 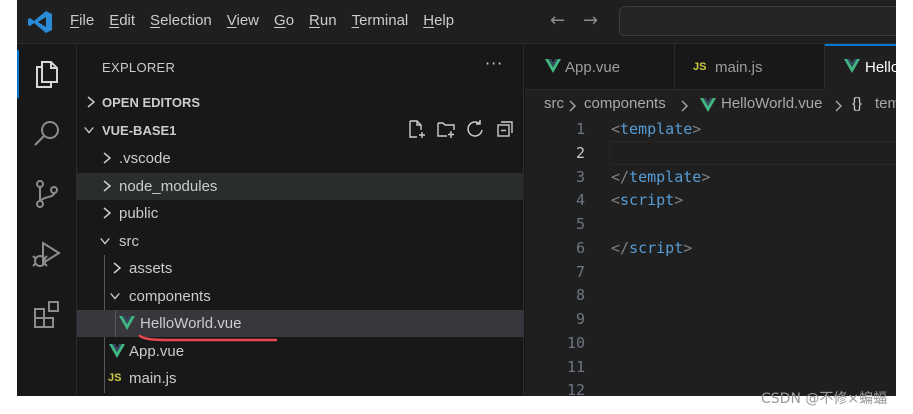 What do you see at coordinates (300, 102) in the screenshot?
I see `open-editors-section: OPEN EDITORS` at bounding box center [300, 102].